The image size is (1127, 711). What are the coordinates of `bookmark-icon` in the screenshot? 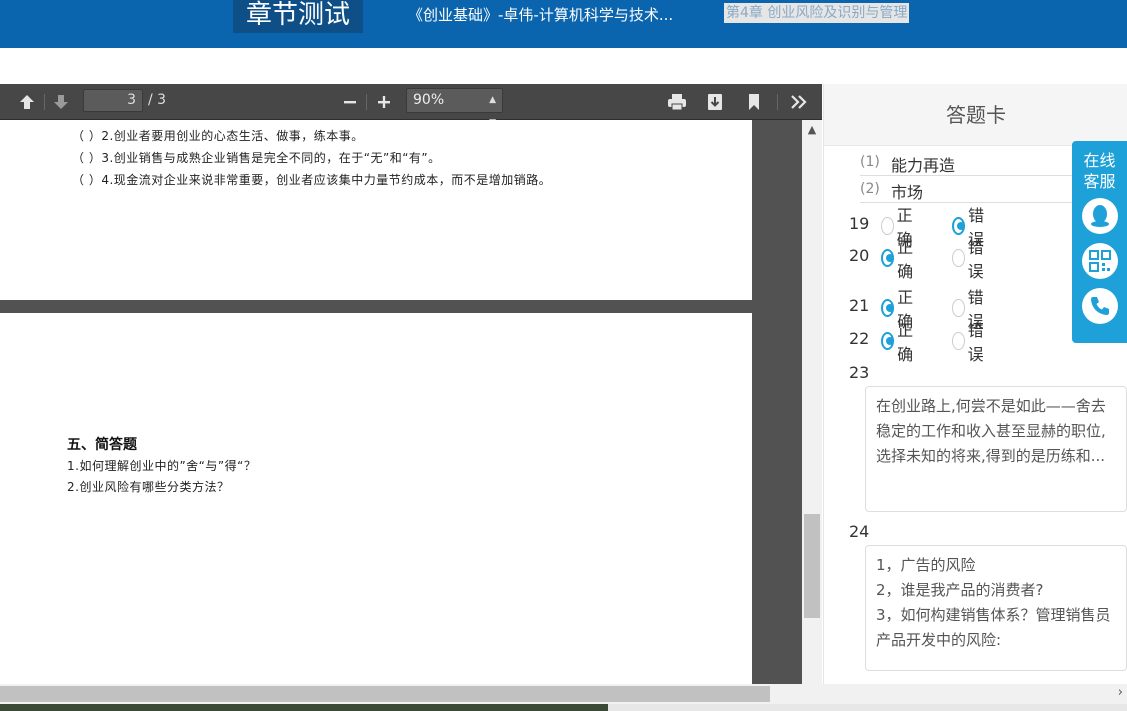 It's located at (754, 102).